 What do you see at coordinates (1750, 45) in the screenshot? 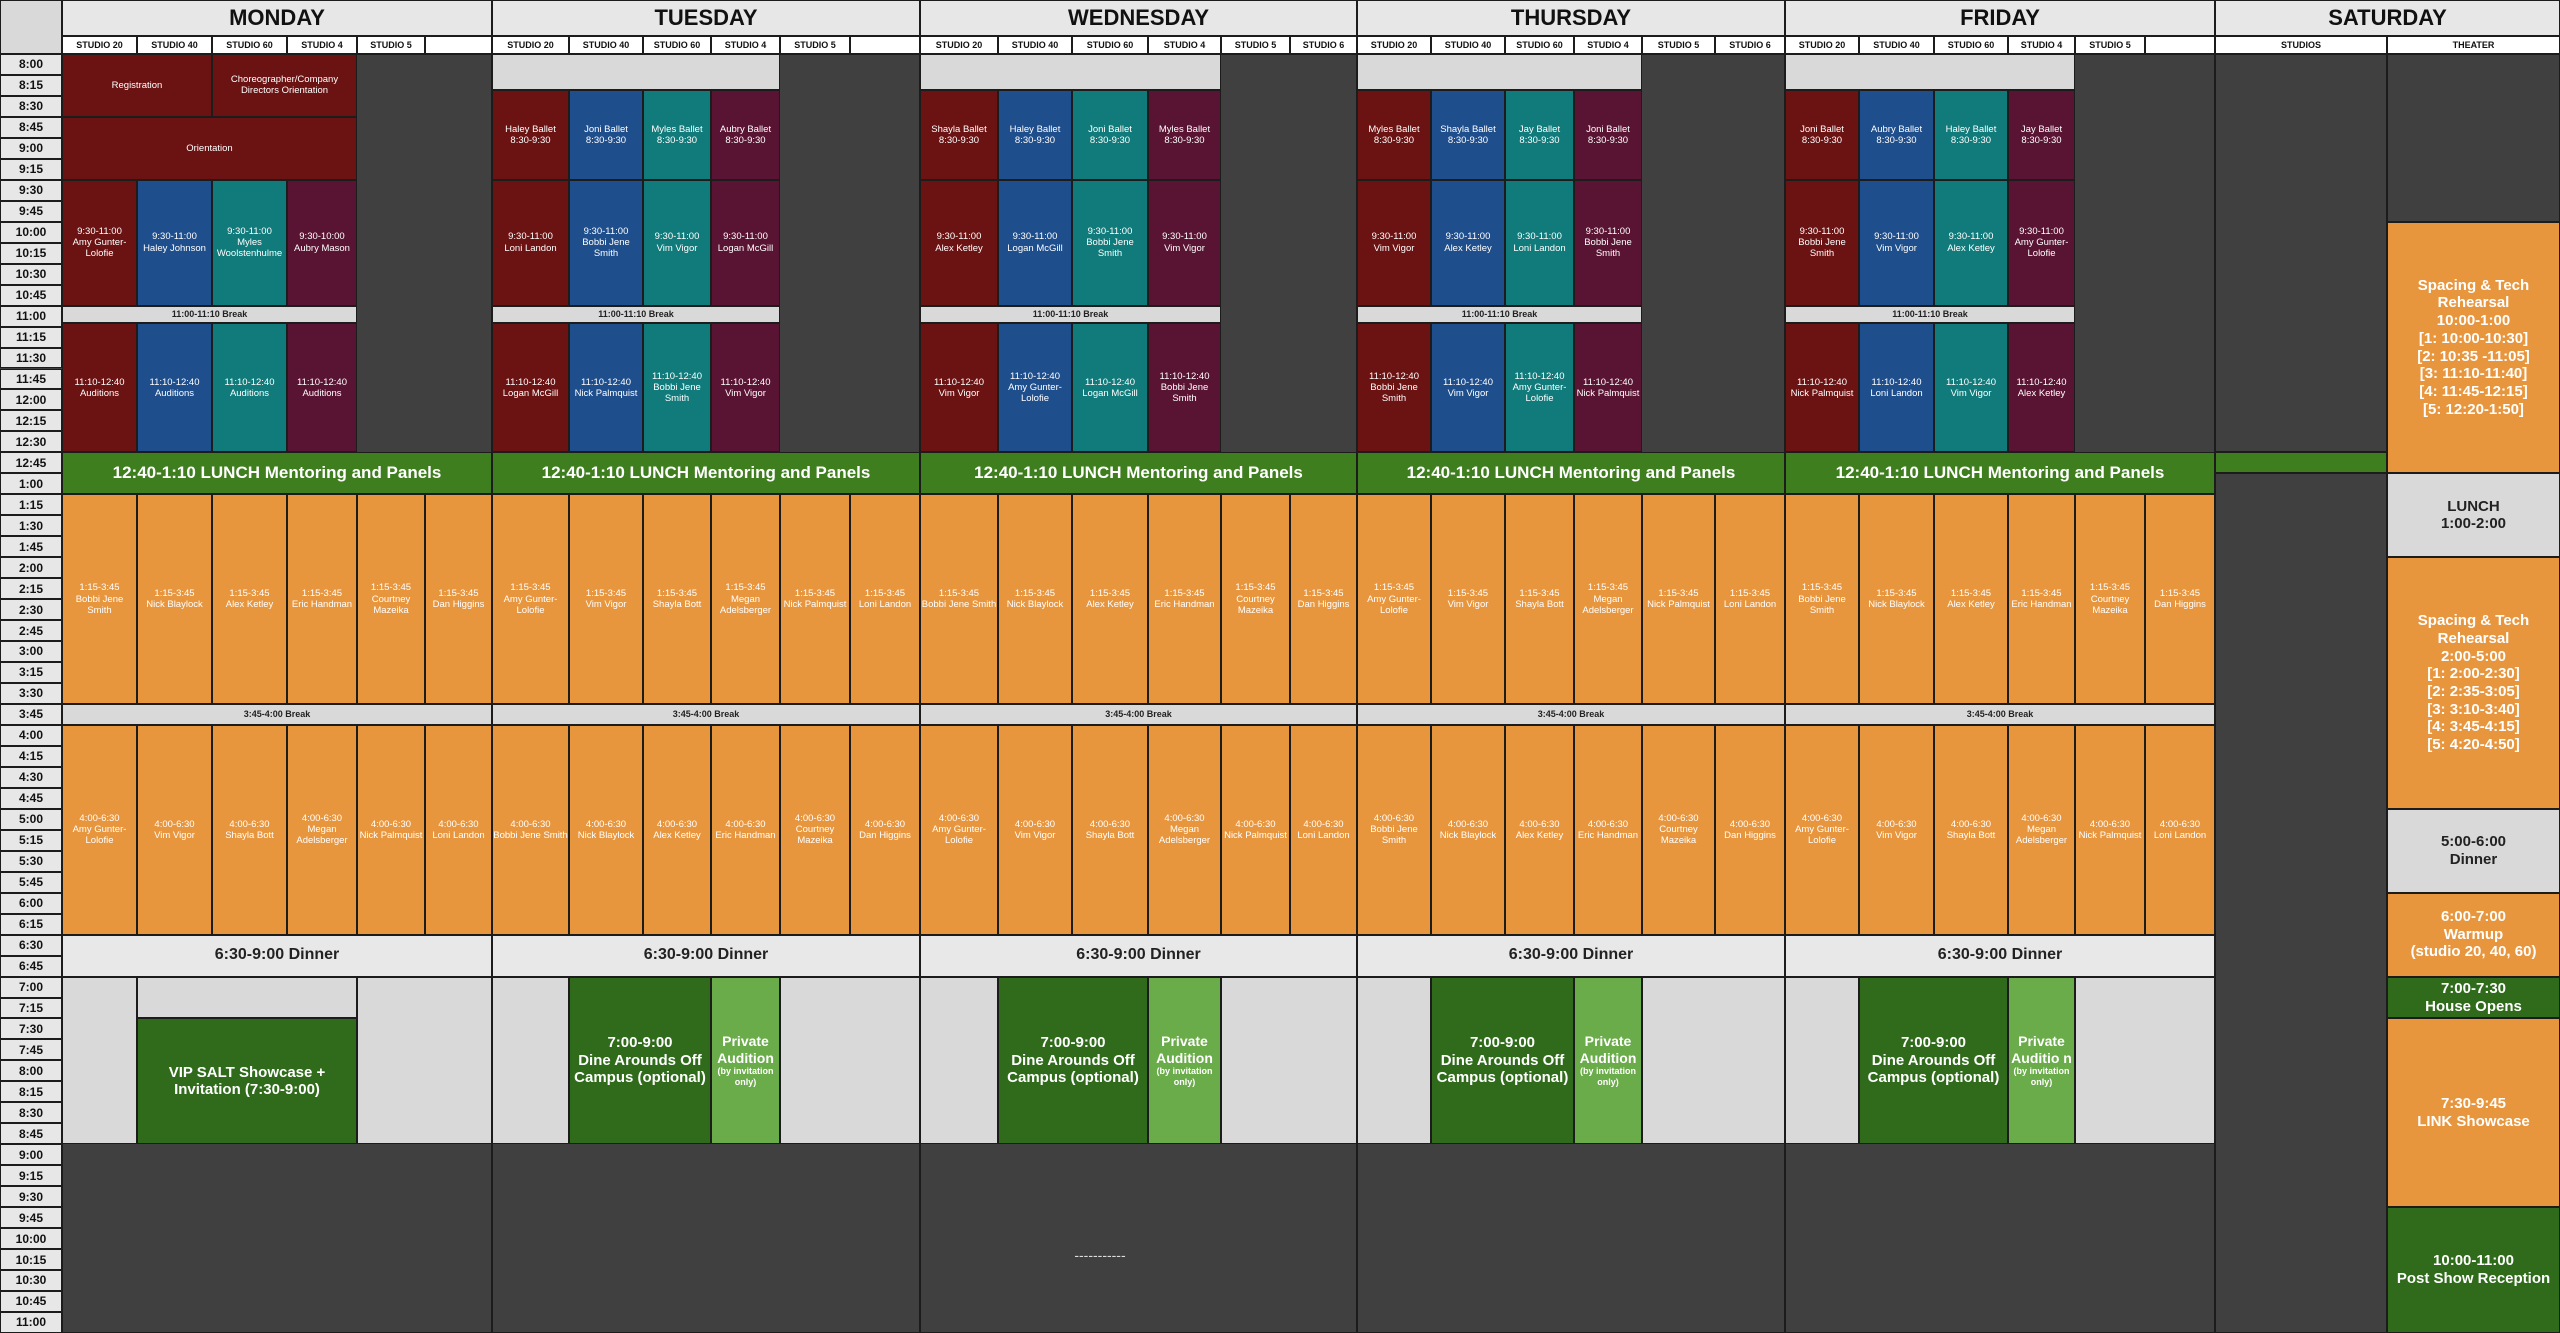
I see `studio-header: STUDIO 6` at bounding box center [1750, 45].